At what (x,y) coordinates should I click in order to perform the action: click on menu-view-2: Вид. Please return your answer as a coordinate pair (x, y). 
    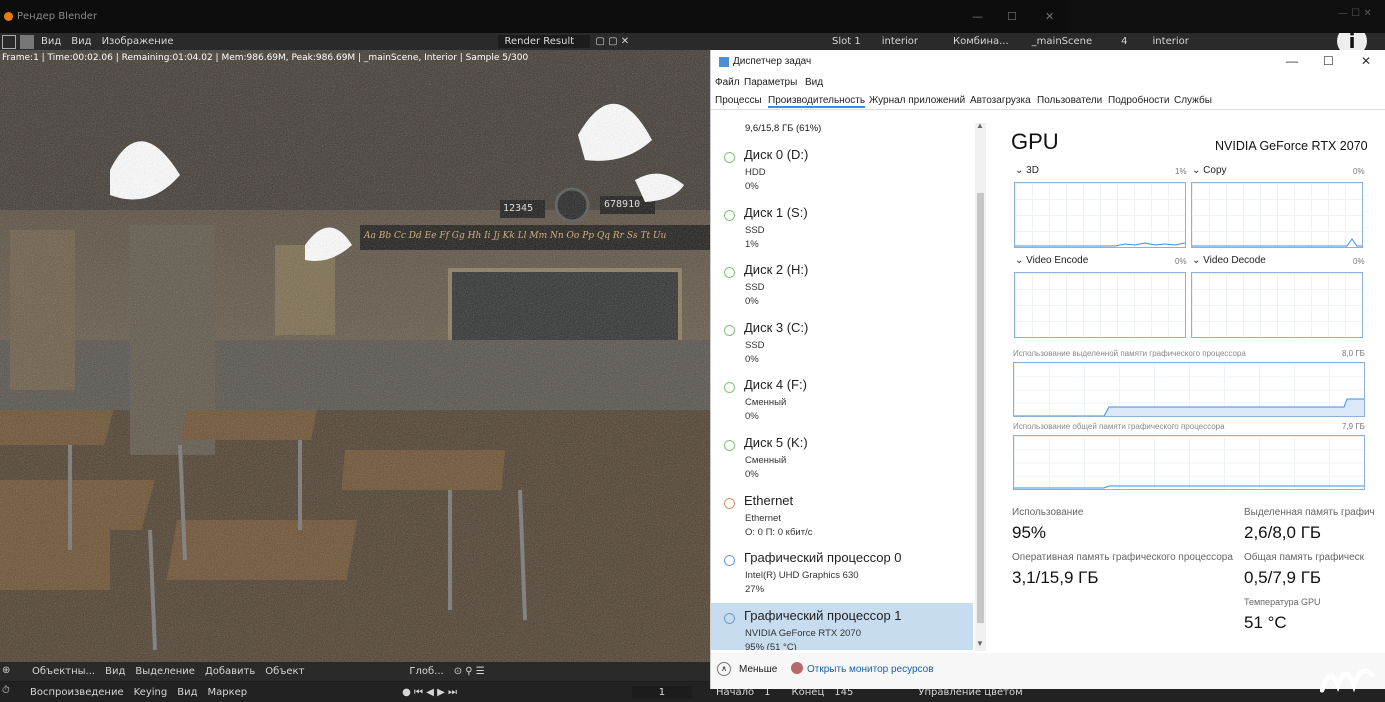
    Looking at the image, I should click on (81, 41).